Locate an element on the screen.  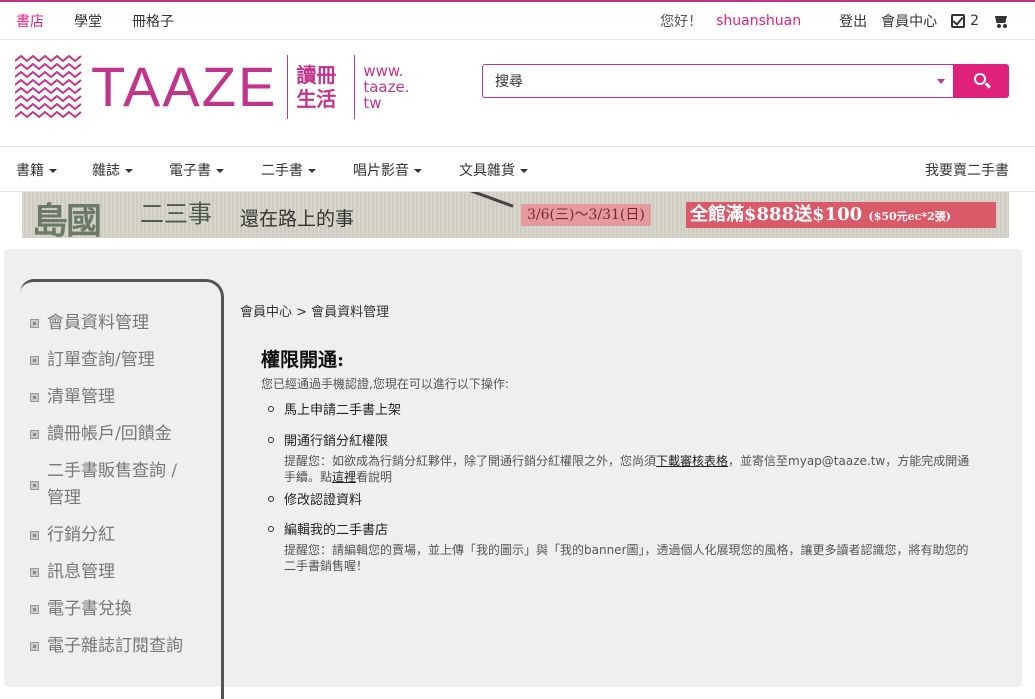
main-nav: 書籍 雜誌 電子書 二手書 唱片影音 文具雜貨 我要賣二手書 is located at coordinates (517, 169).